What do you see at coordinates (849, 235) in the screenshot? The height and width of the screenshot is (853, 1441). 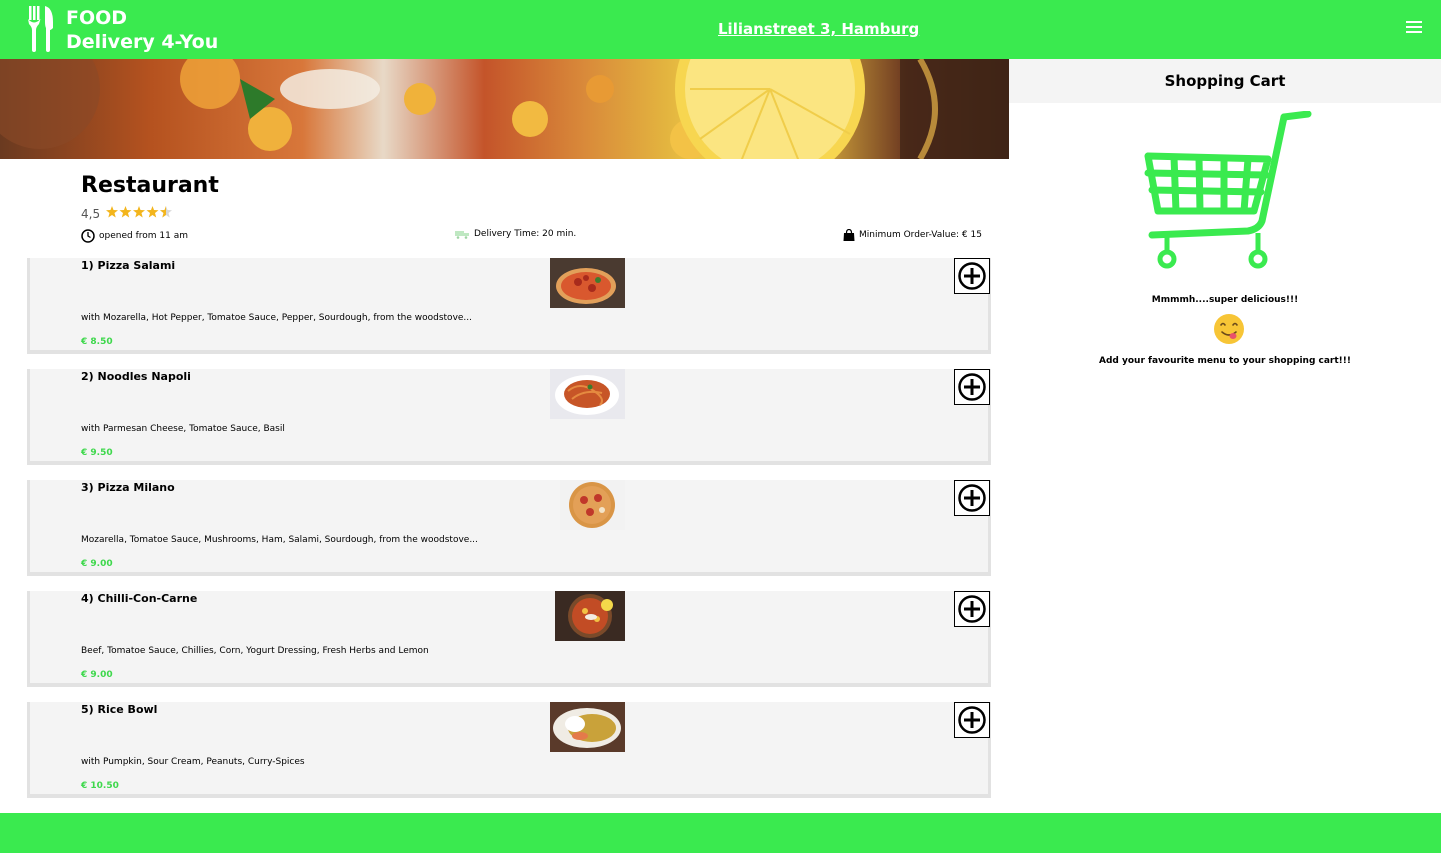 I see `shopping-bag-icon` at bounding box center [849, 235].